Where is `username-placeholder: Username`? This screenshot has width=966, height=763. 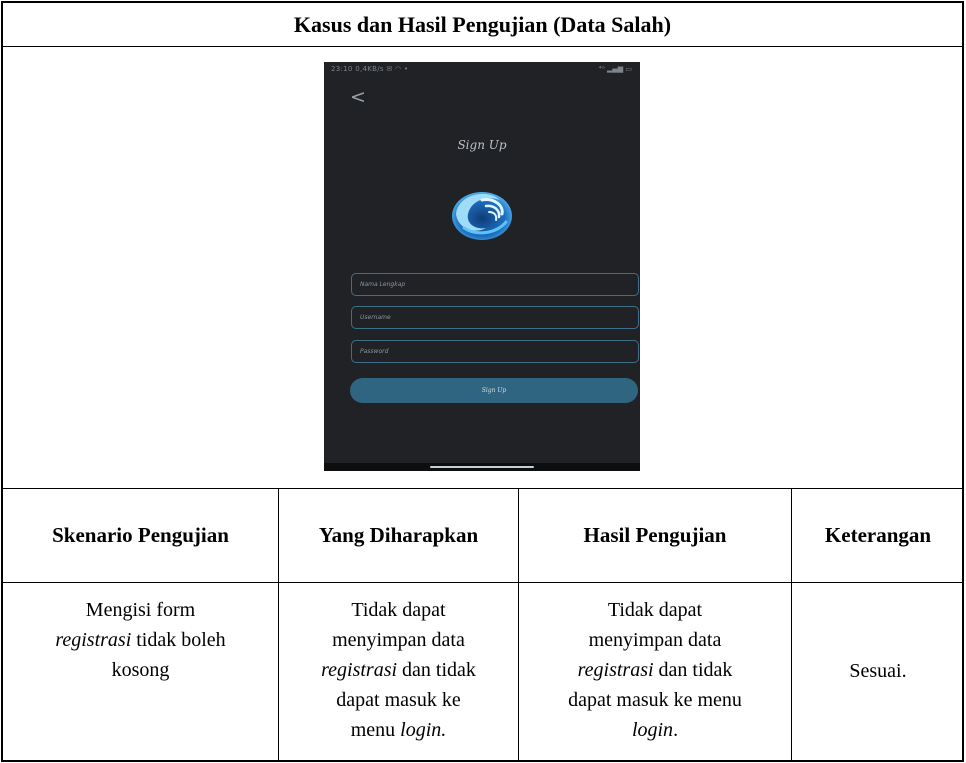
username-placeholder: Username is located at coordinates (375, 317).